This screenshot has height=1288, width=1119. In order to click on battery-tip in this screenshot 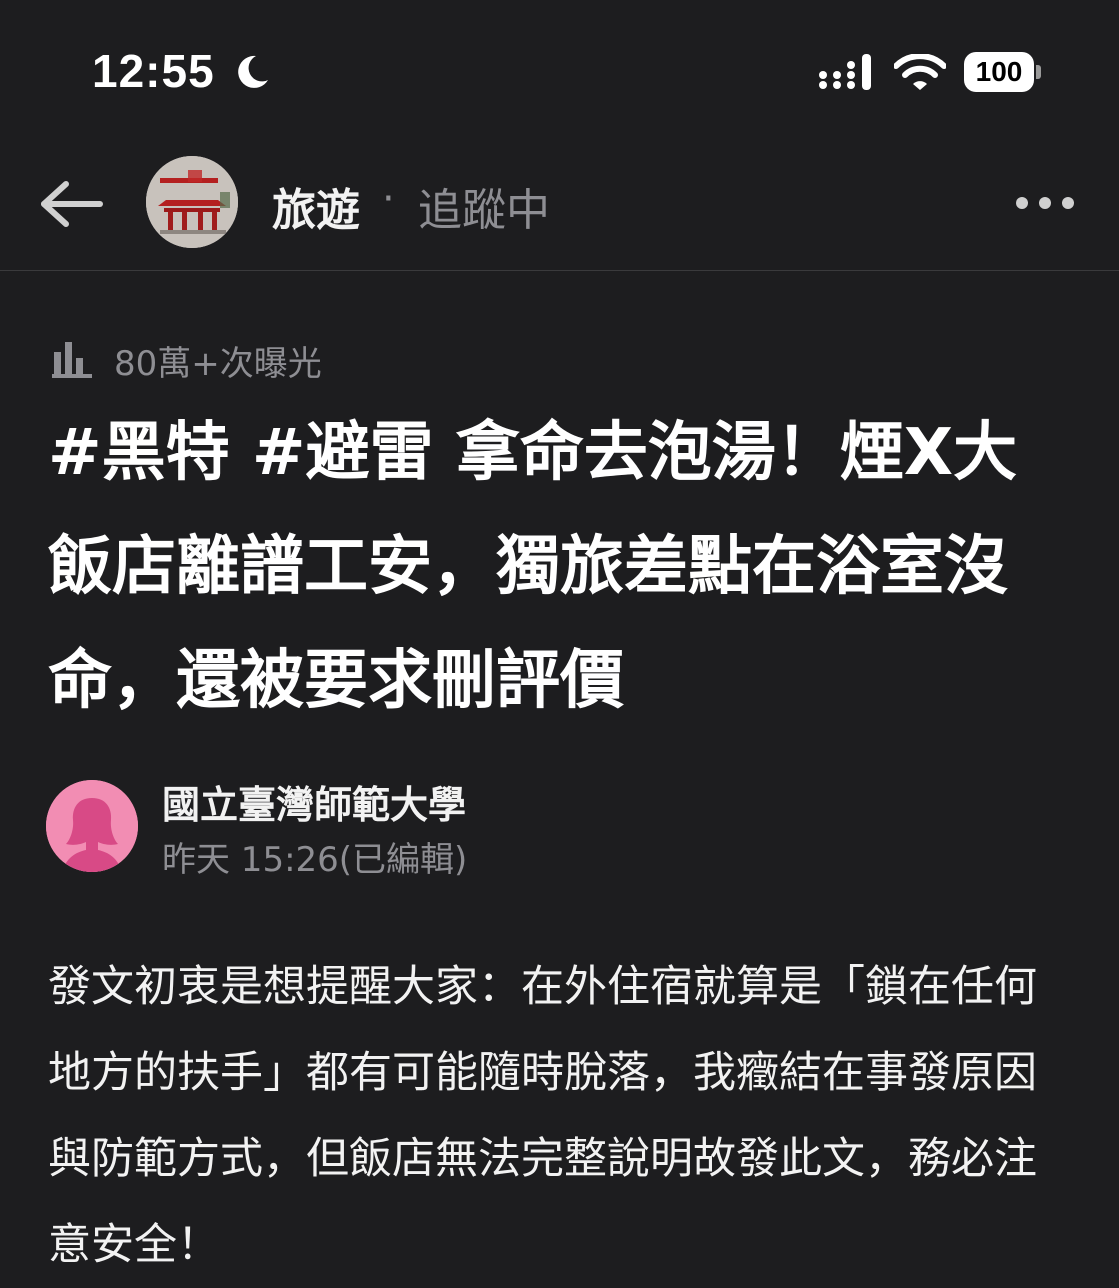, I will do `click(1038, 72)`.